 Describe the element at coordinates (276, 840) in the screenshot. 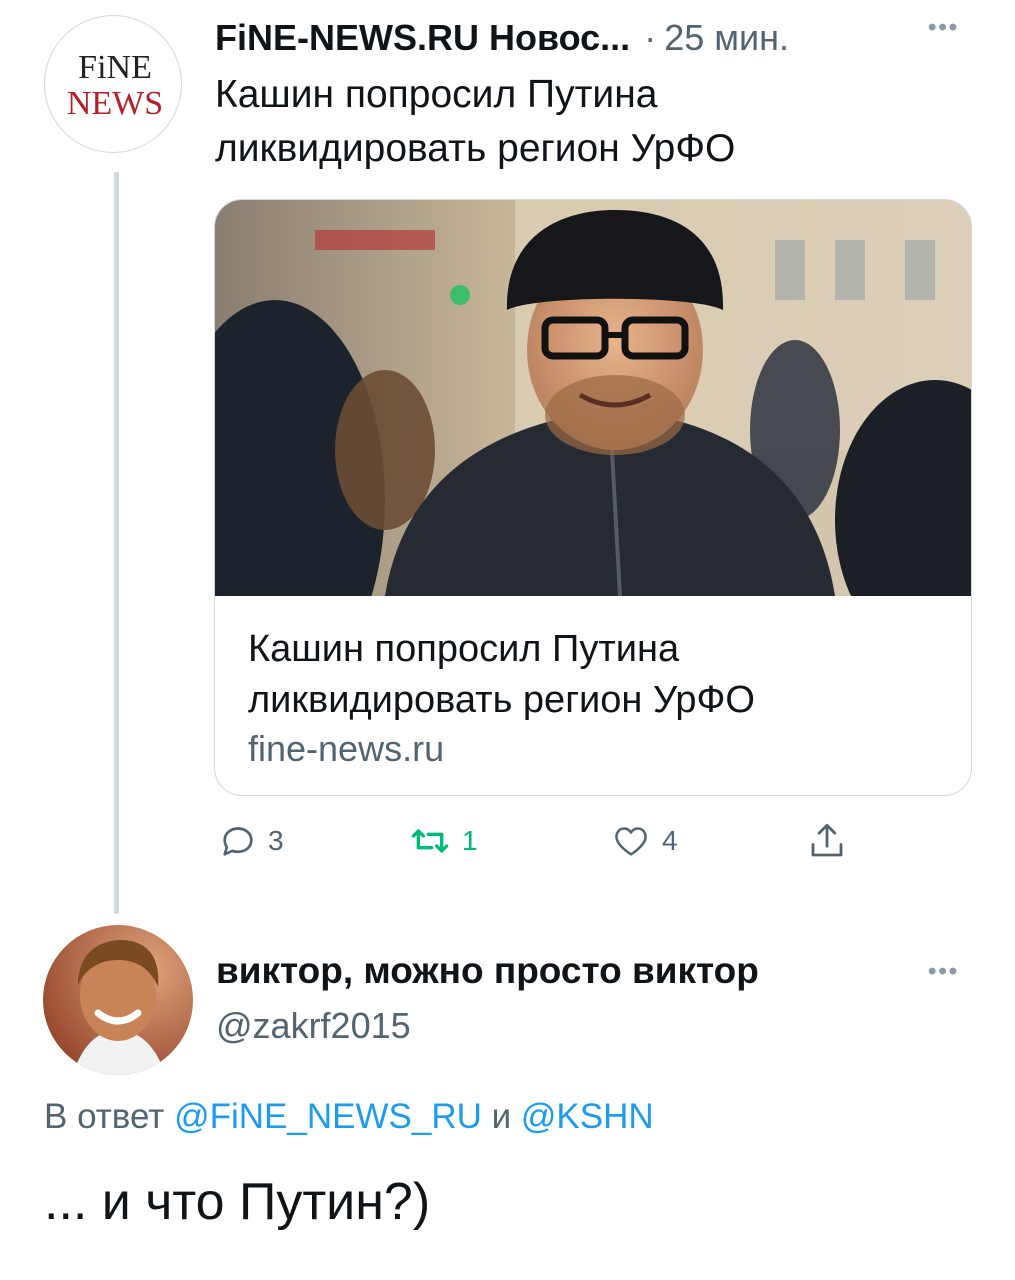

I see `reply-count: 3` at that location.